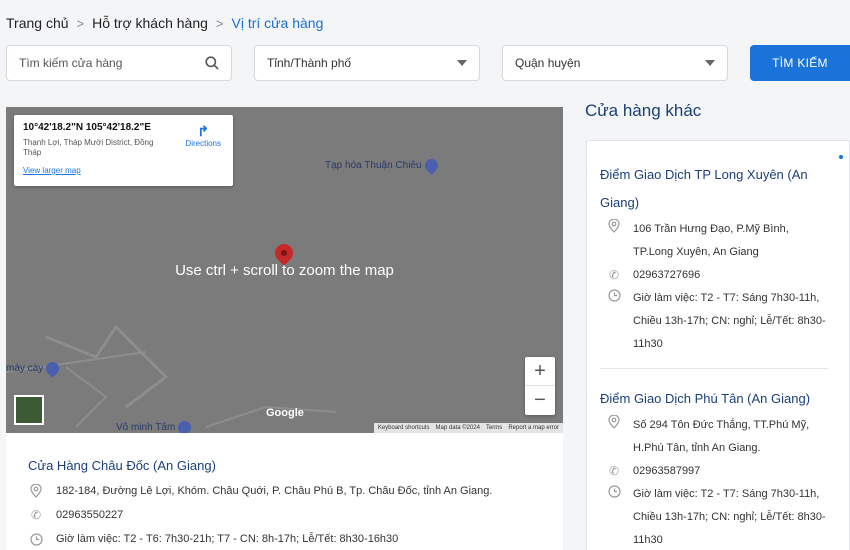  Describe the element at coordinates (800, 63) in the screenshot. I see `search-button: TÌM KIẾM` at that location.